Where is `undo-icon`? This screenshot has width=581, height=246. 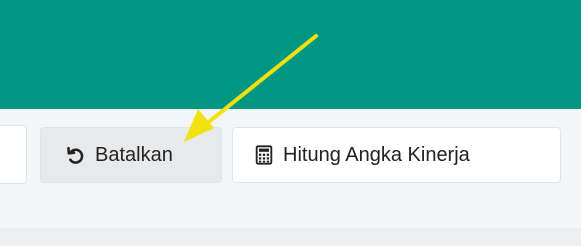
undo-icon is located at coordinates (76, 155).